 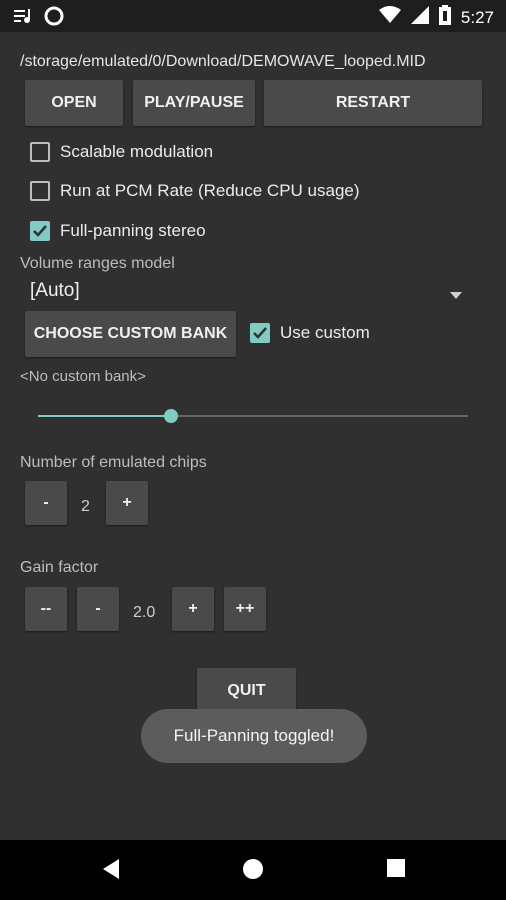 What do you see at coordinates (245, 609) in the screenshot?
I see `gain-plus-plus-button: ++` at bounding box center [245, 609].